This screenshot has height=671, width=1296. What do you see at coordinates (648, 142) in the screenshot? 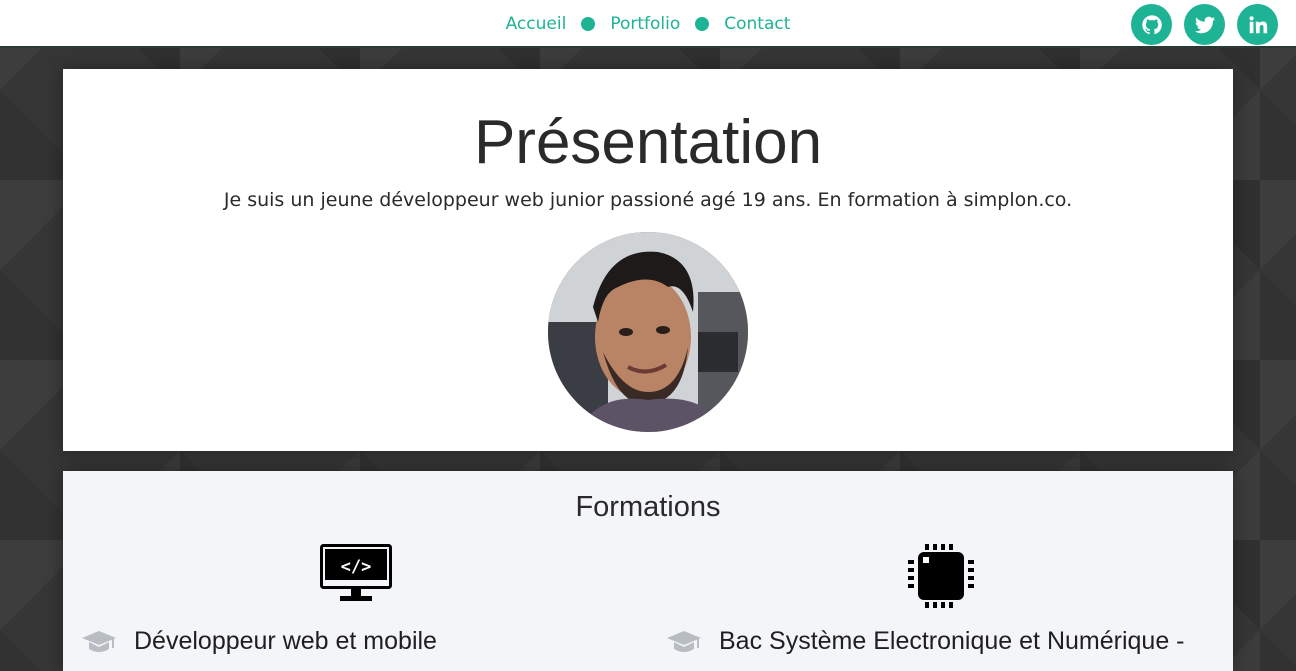
I see `presentation-title: Présentation` at bounding box center [648, 142].